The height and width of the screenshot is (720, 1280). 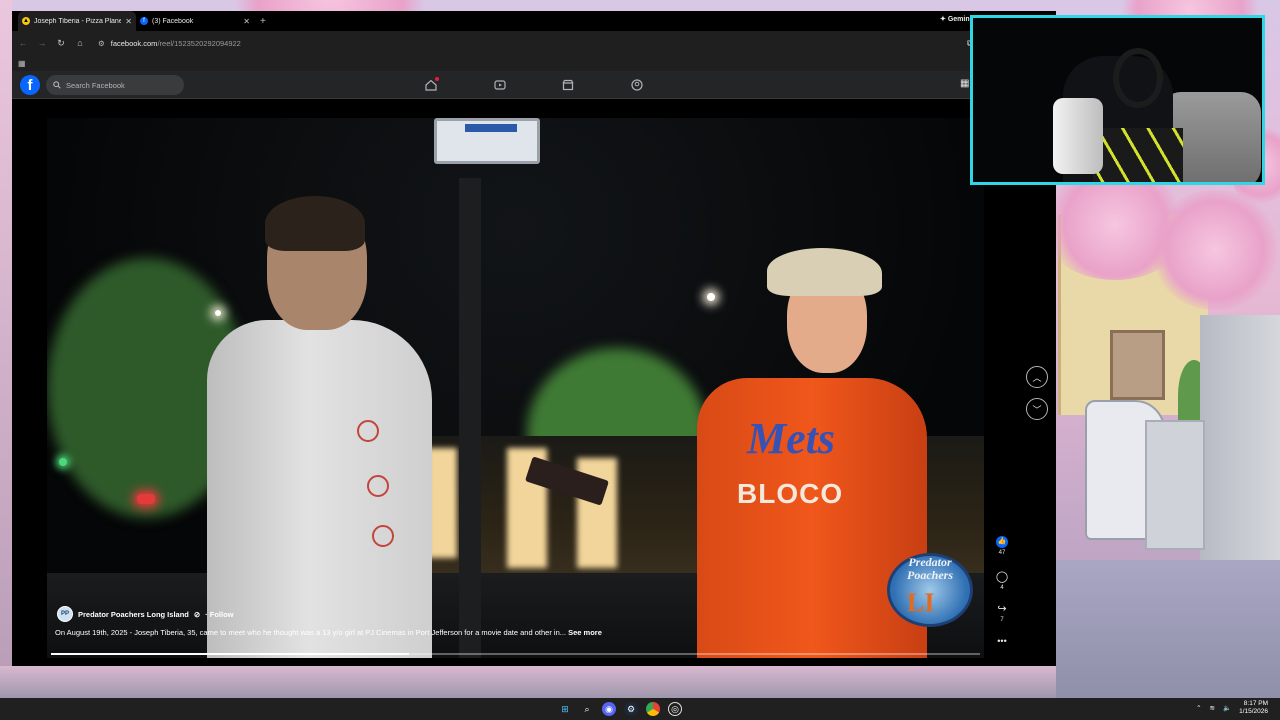 I want to click on share-icon: ↪, so click(x=1002, y=609).